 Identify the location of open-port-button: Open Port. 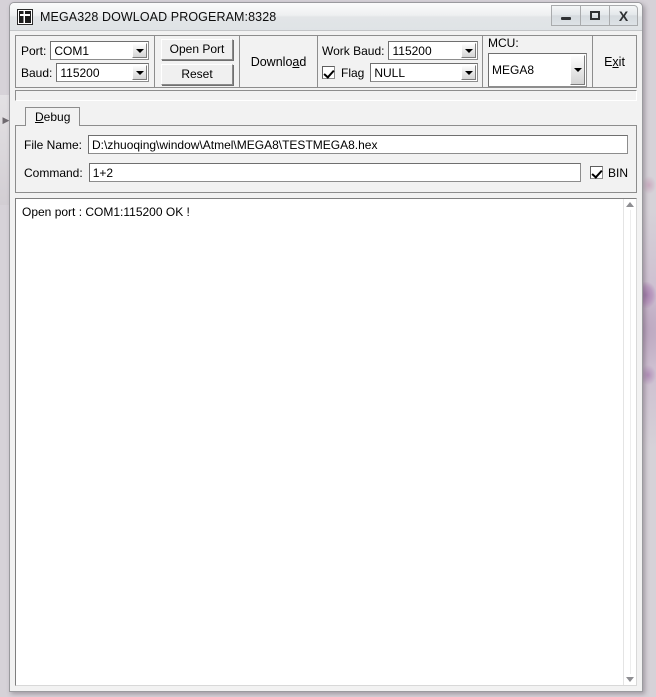
(197, 49).